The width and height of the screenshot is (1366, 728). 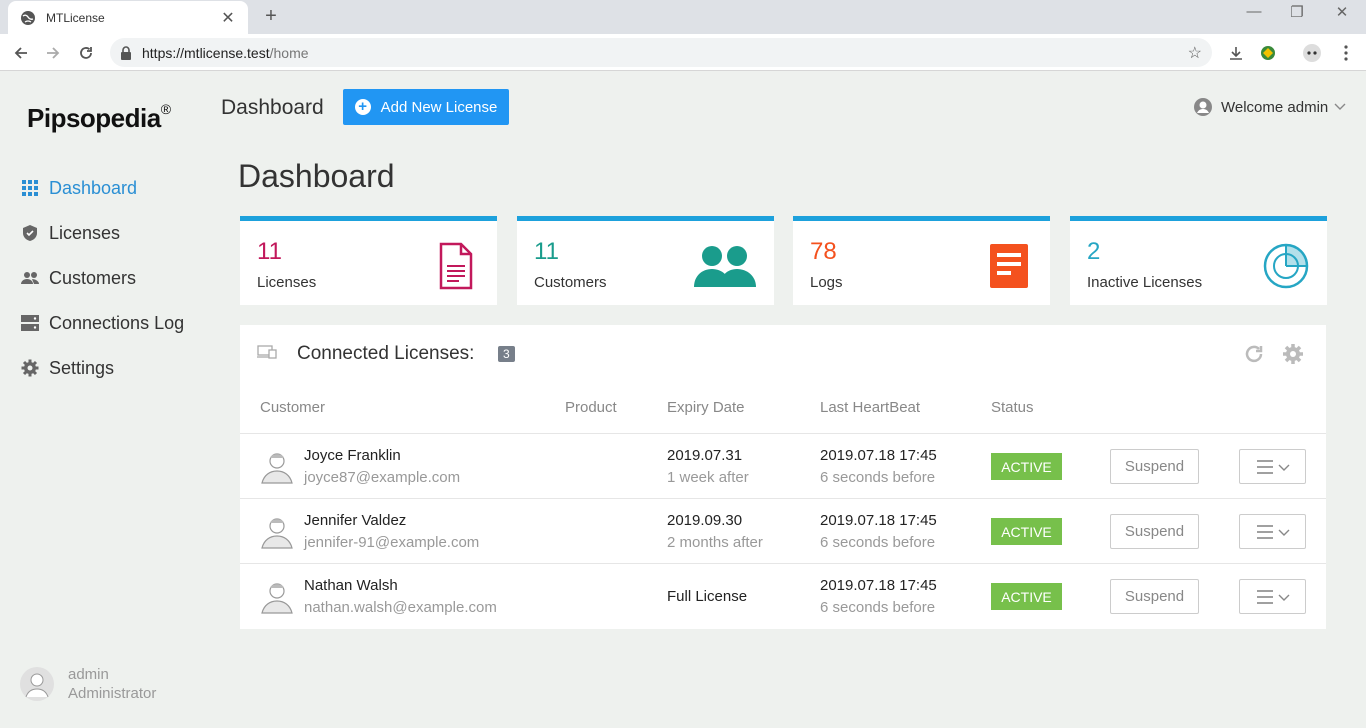 I want to click on expiry-date: Full License, so click(x=707, y=596).